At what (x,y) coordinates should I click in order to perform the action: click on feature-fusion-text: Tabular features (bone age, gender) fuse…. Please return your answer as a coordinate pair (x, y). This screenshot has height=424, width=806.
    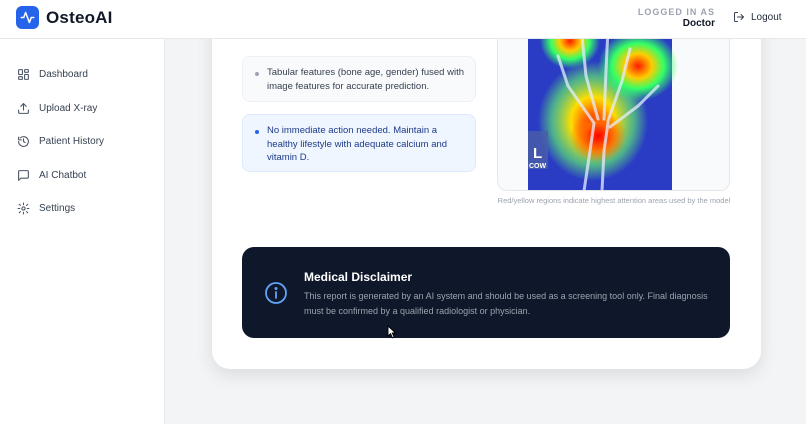
    Looking at the image, I should click on (365, 79).